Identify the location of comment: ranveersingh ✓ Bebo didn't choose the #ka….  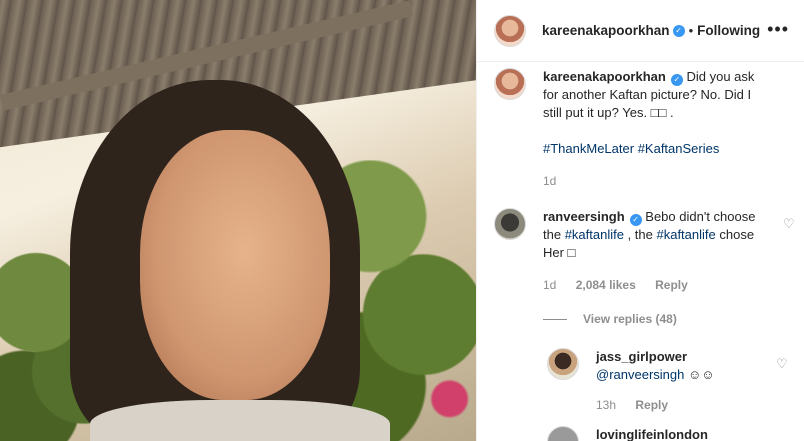
(649, 251).